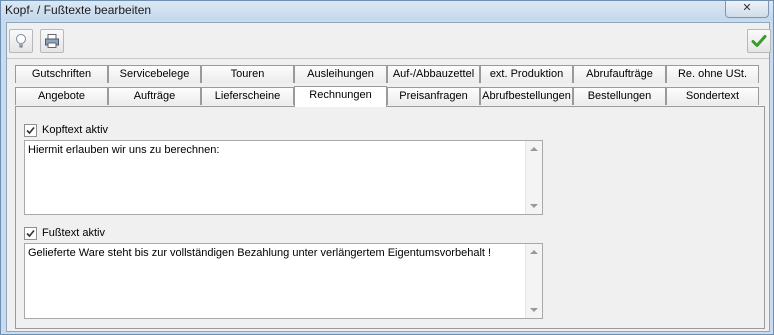 This screenshot has height=335, width=774. Describe the element at coordinates (619, 96) in the screenshot. I see `tab-bestellungen: Bestellungen` at that location.